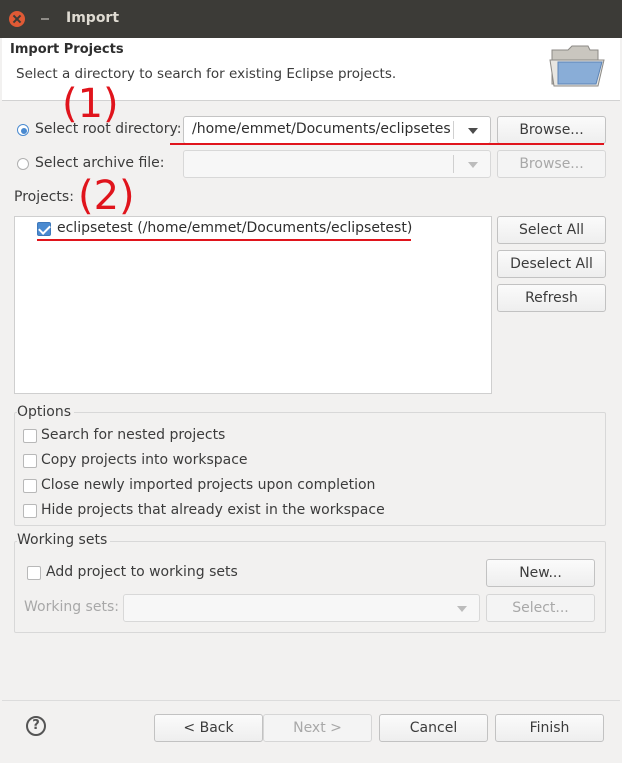 The height and width of the screenshot is (763, 622). What do you see at coordinates (71, 607) in the screenshot?
I see `working-sets-label: Working sets:` at bounding box center [71, 607].